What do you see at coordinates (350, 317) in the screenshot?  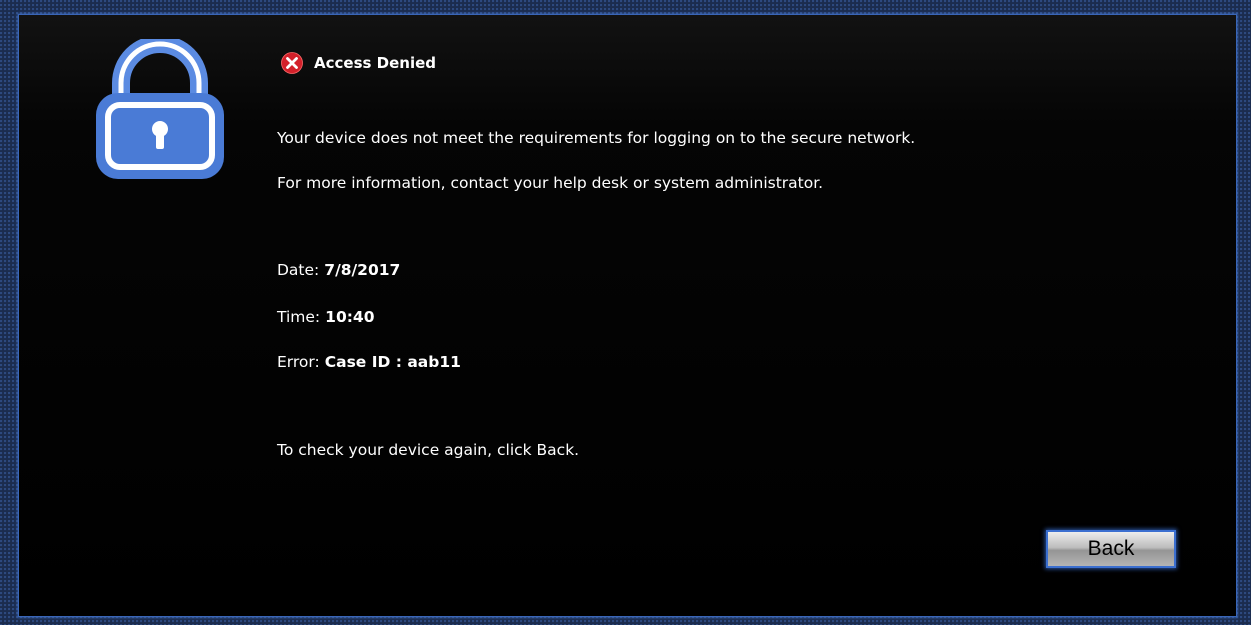 I see `time-value: 10:40` at bounding box center [350, 317].